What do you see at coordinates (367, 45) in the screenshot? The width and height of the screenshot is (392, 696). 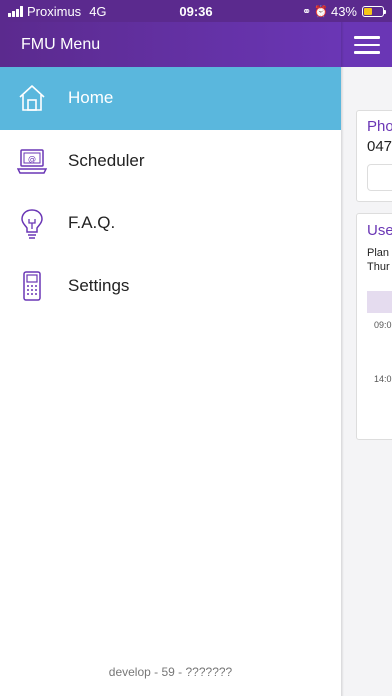 I see `hamburger-menu-icon` at bounding box center [367, 45].